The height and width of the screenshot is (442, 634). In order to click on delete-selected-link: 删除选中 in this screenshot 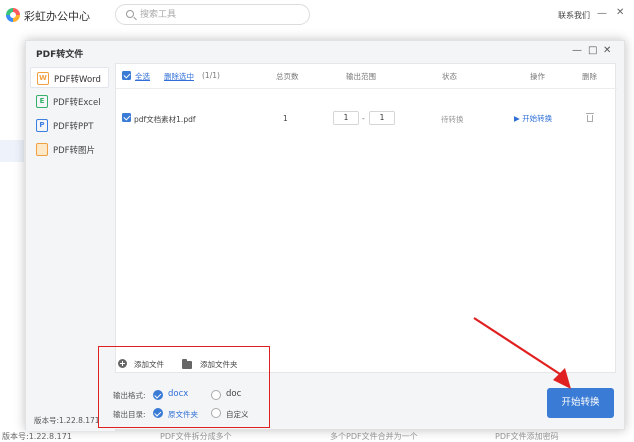, I will do `click(179, 76)`.